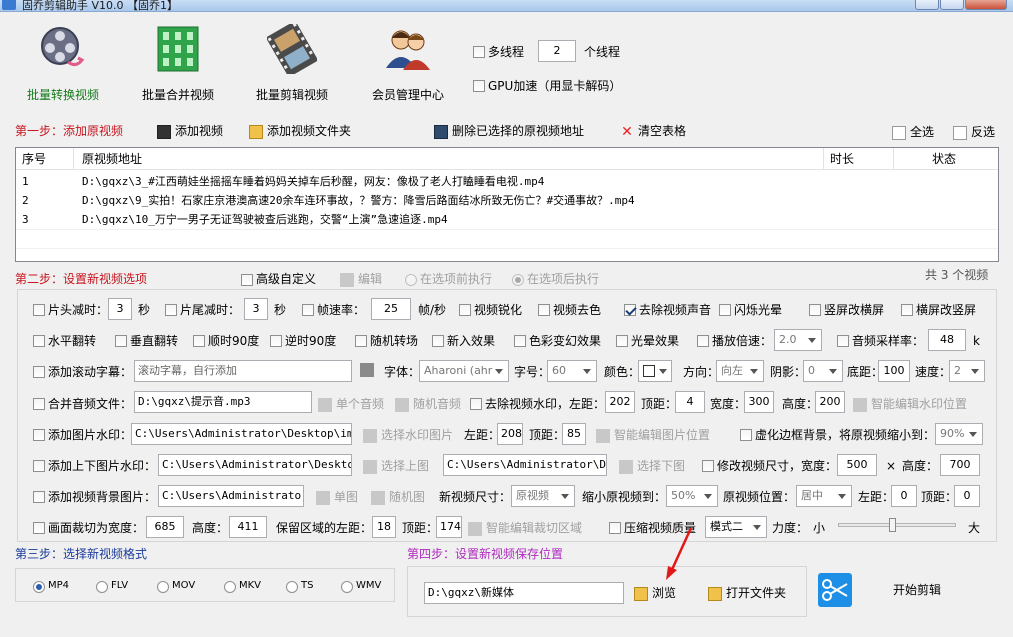 The width and height of the screenshot is (1013, 637). I want to click on scroll-subtitle-input: 滚动字幕，自行添加, so click(243, 371).